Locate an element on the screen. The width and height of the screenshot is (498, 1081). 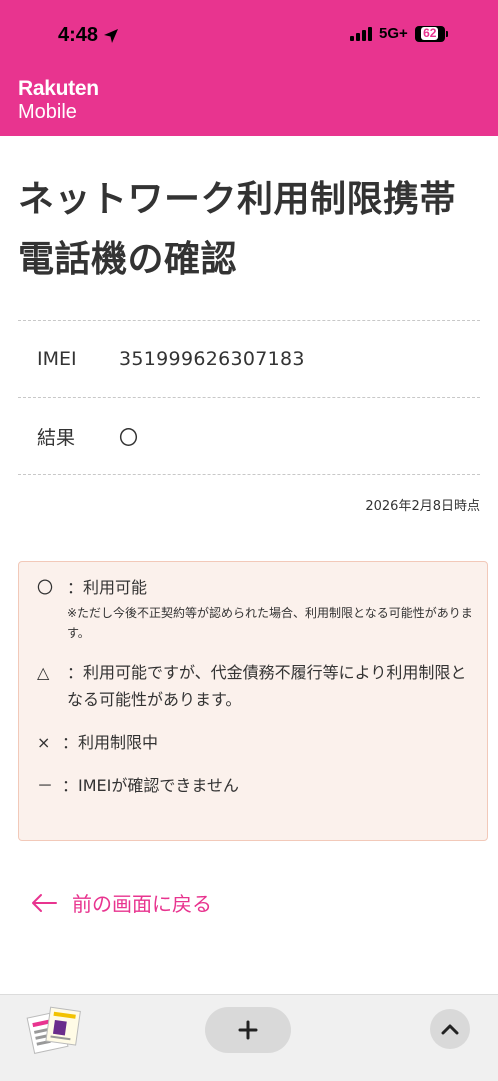
legend-item-possible-restriction: △ ：利用可能ですが、代金債務不履行等により利用制限となる可能性があります。 is located at coordinates (257, 686).